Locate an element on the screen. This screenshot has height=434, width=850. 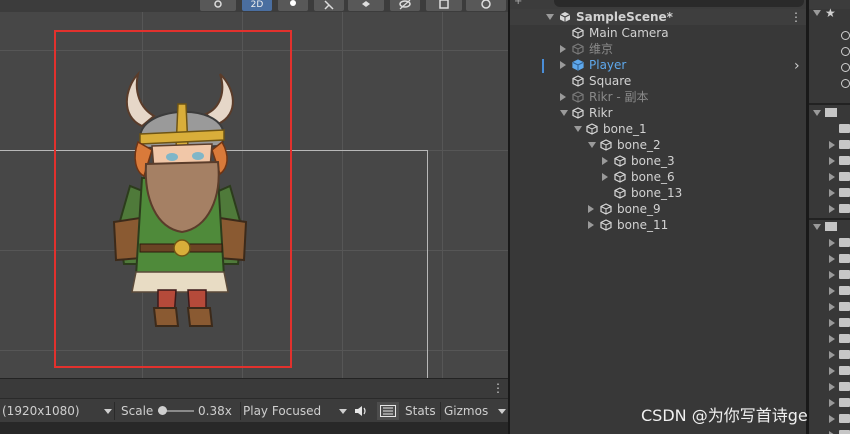
hierarchy-row: bone_3 is located at coordinates (658, 161).